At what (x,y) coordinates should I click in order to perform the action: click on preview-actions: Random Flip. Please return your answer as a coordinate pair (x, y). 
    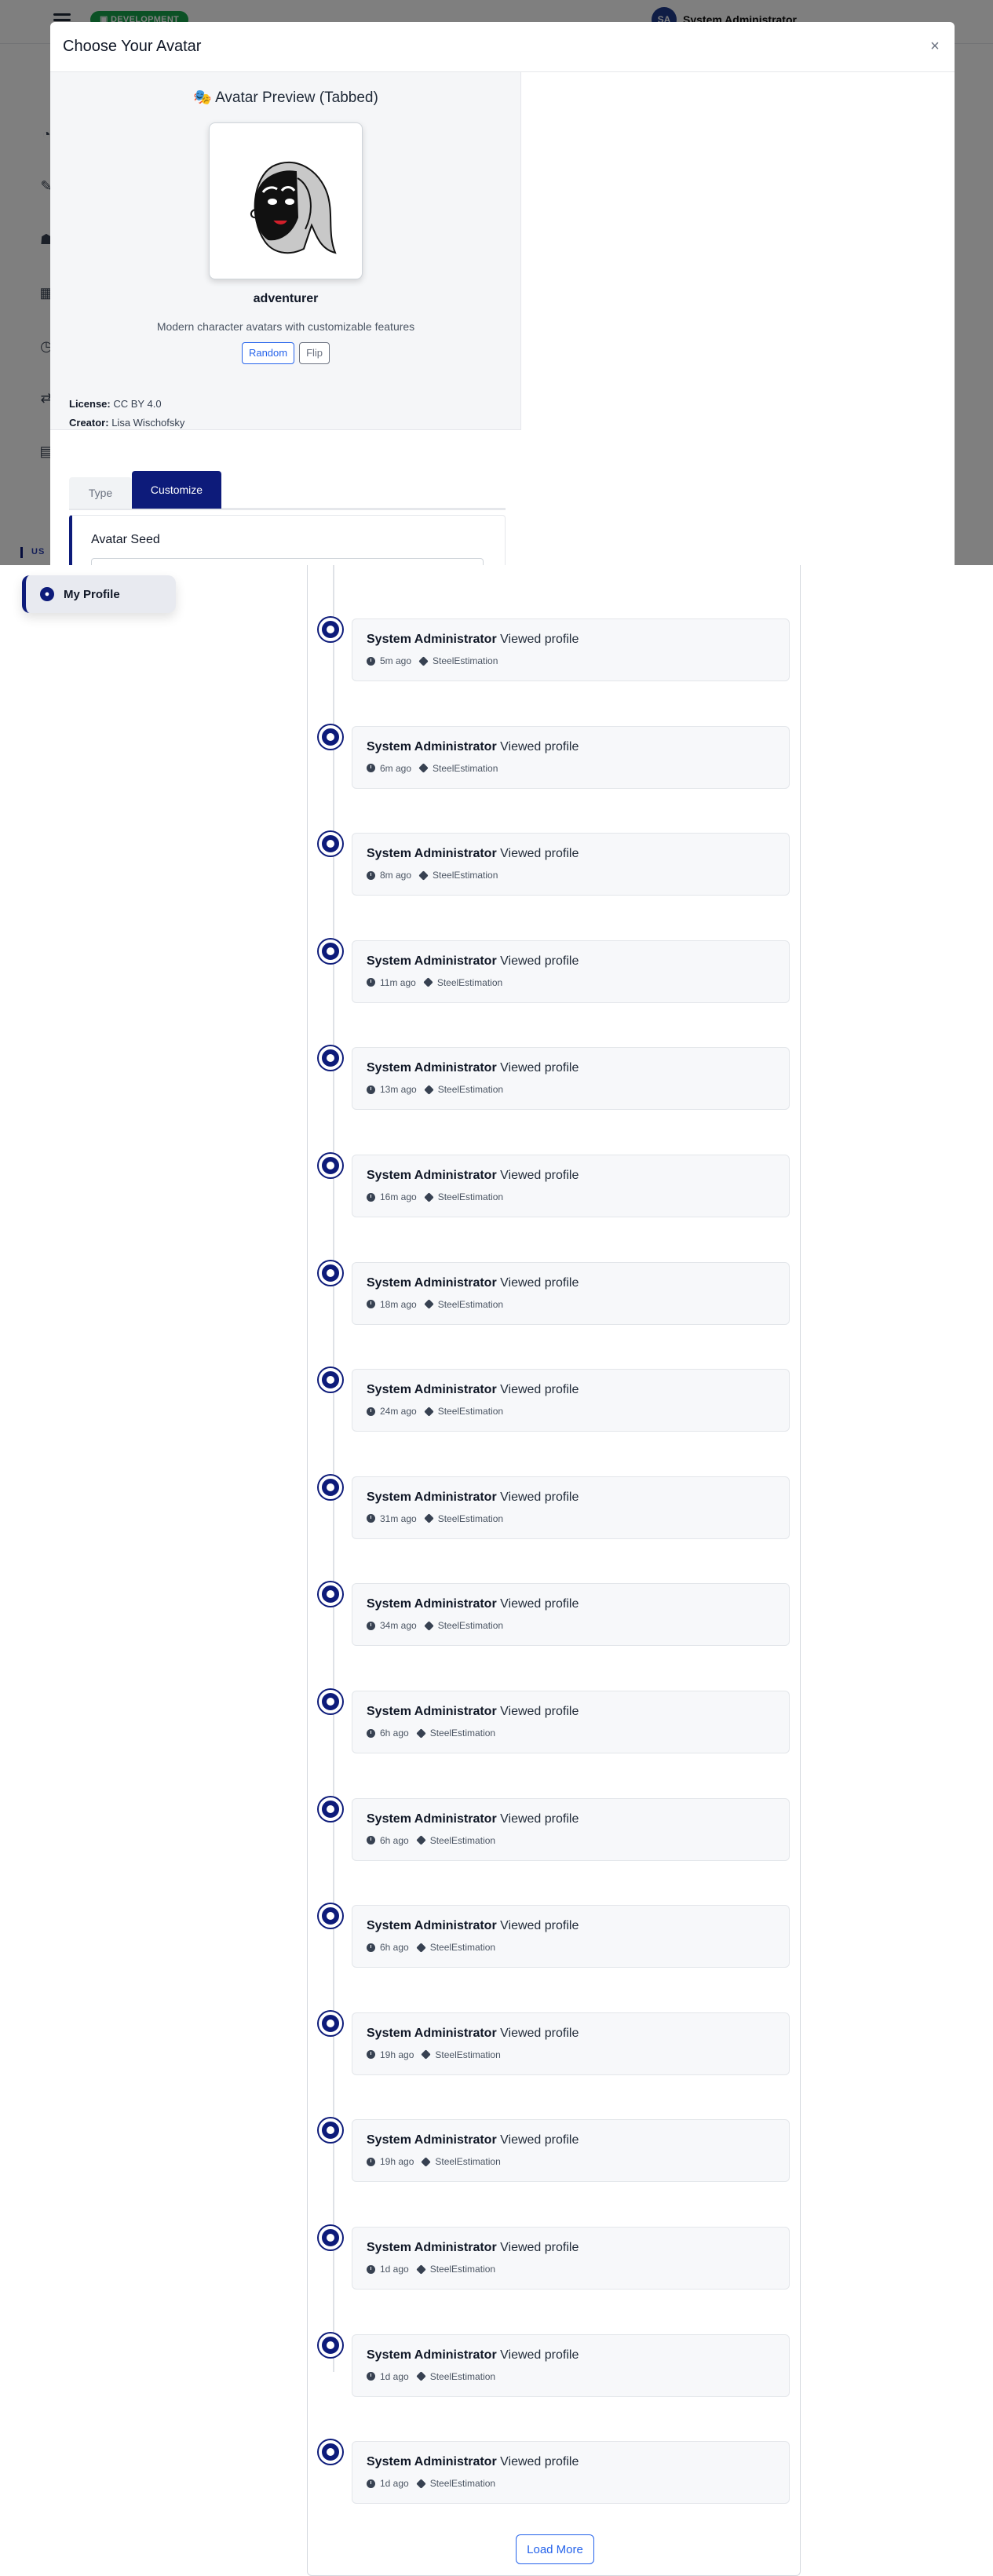
    Looking at the image, I should click on (285, 353).